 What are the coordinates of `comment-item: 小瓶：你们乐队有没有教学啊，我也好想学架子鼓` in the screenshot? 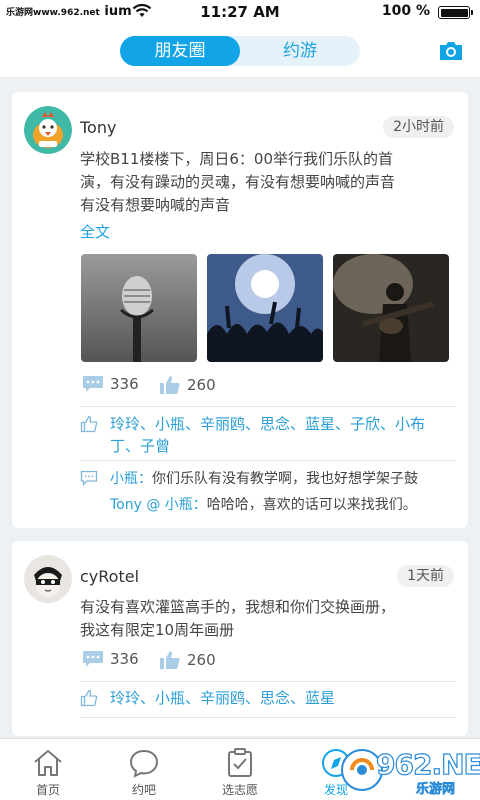 It's located at (285, 479).